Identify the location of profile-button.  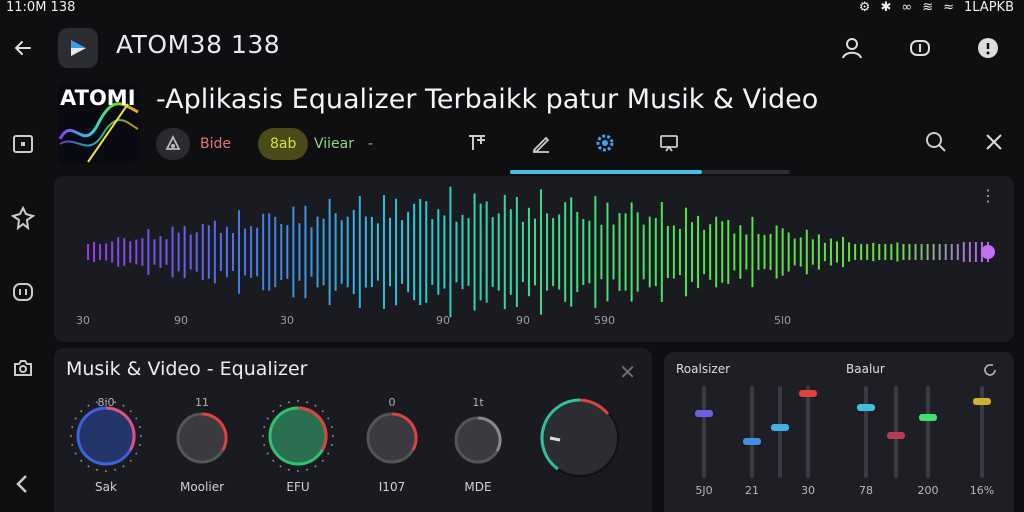
(852, 48).